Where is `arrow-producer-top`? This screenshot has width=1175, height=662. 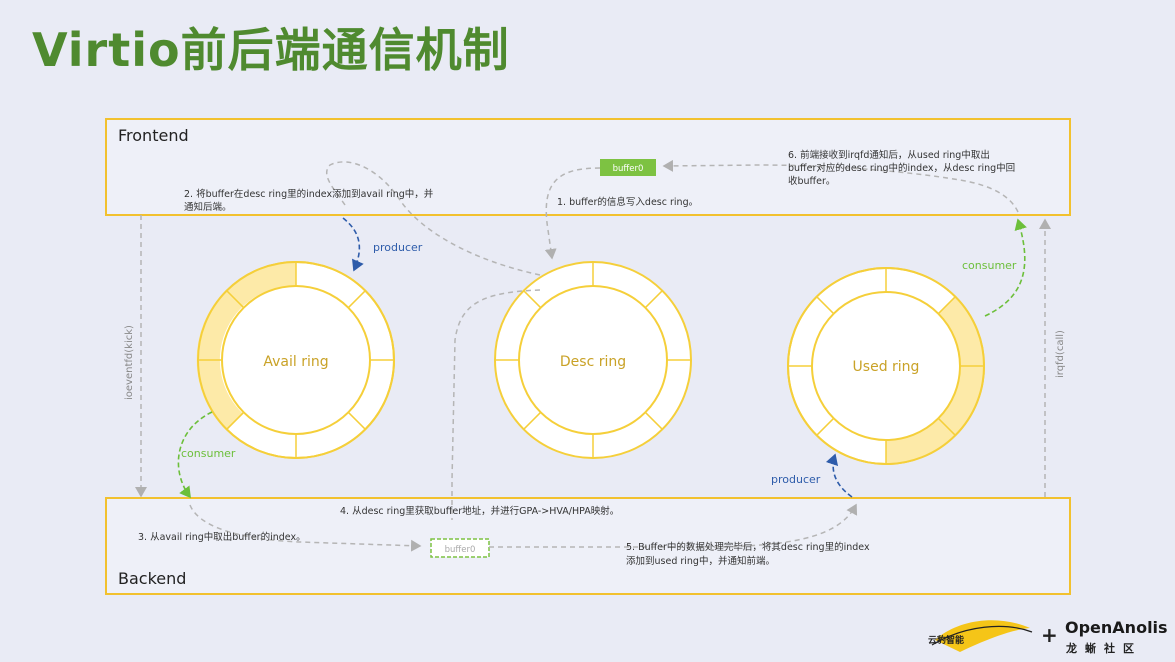
arrow-producer-top is located at coordinates (353, 244).